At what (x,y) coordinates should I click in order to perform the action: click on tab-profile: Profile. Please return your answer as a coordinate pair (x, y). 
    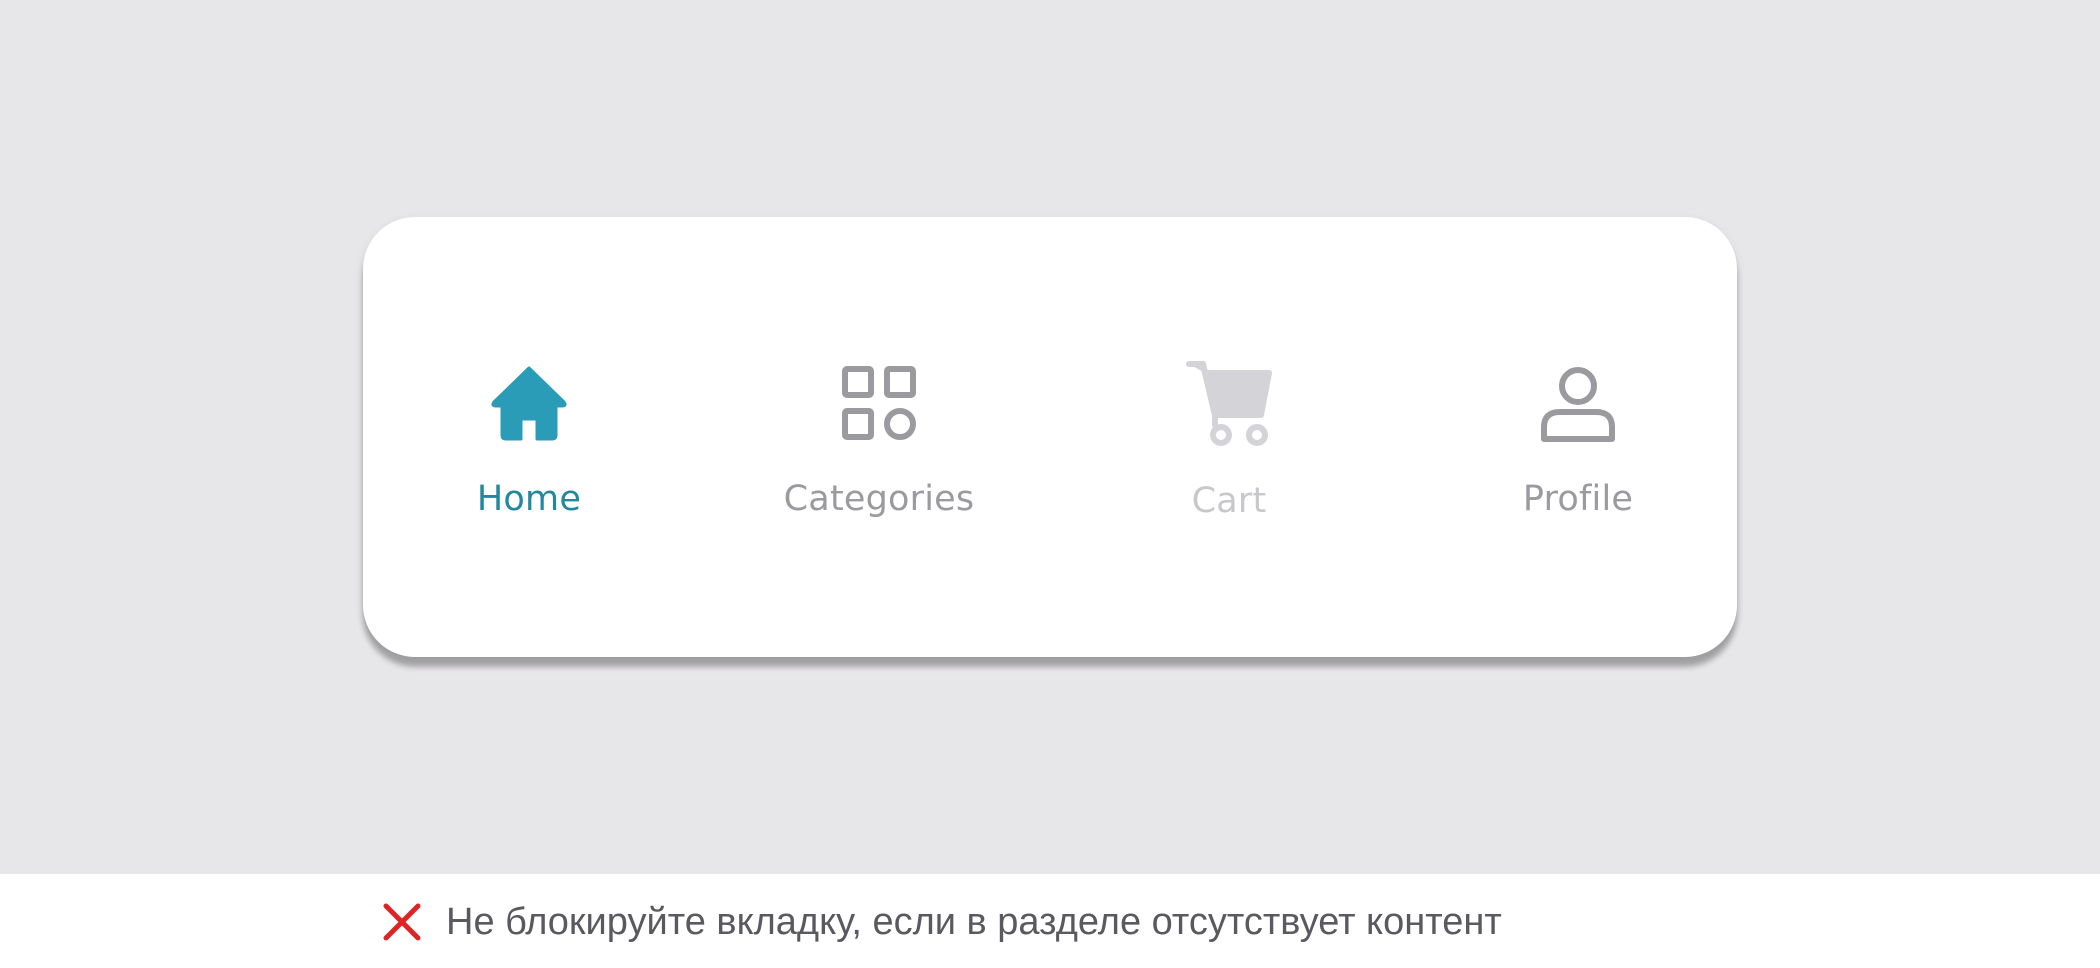
    Looking at the image, I should click on (1578, 437).